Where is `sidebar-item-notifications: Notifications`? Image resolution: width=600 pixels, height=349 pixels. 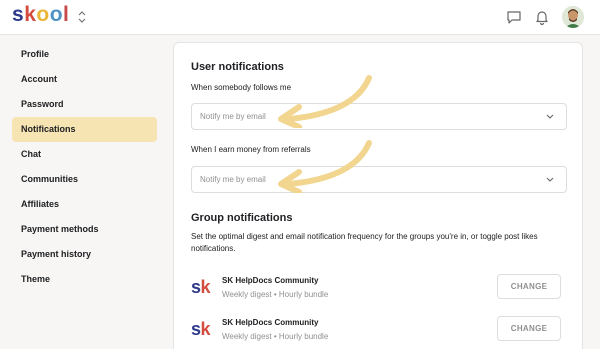
sidebar-item-notifications: Notifications is located at coordinates (84, 129).